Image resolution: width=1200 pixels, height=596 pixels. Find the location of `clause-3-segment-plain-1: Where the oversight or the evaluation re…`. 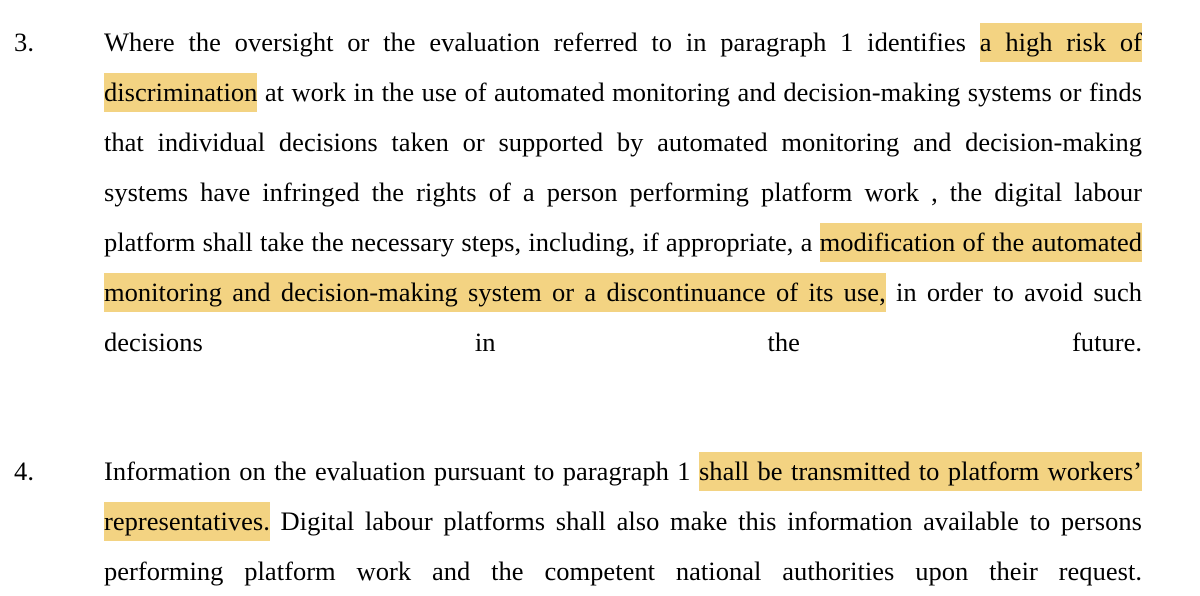

clause-3-segment-plain-1: Where the oversight or the evaluation re… is located at coordinates (542, 42).